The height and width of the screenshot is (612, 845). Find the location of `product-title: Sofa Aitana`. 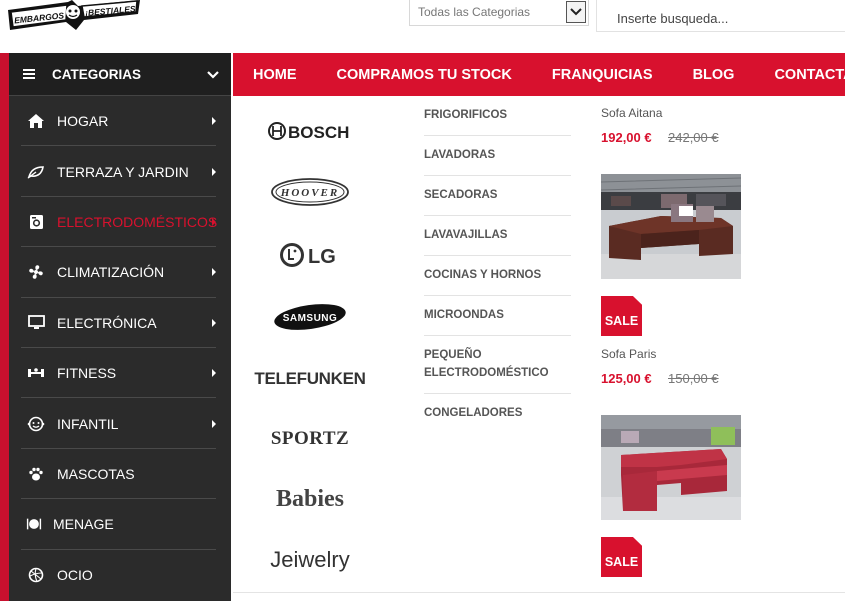

product-title: Sofa Aitana is located at coordinates (631, 113).